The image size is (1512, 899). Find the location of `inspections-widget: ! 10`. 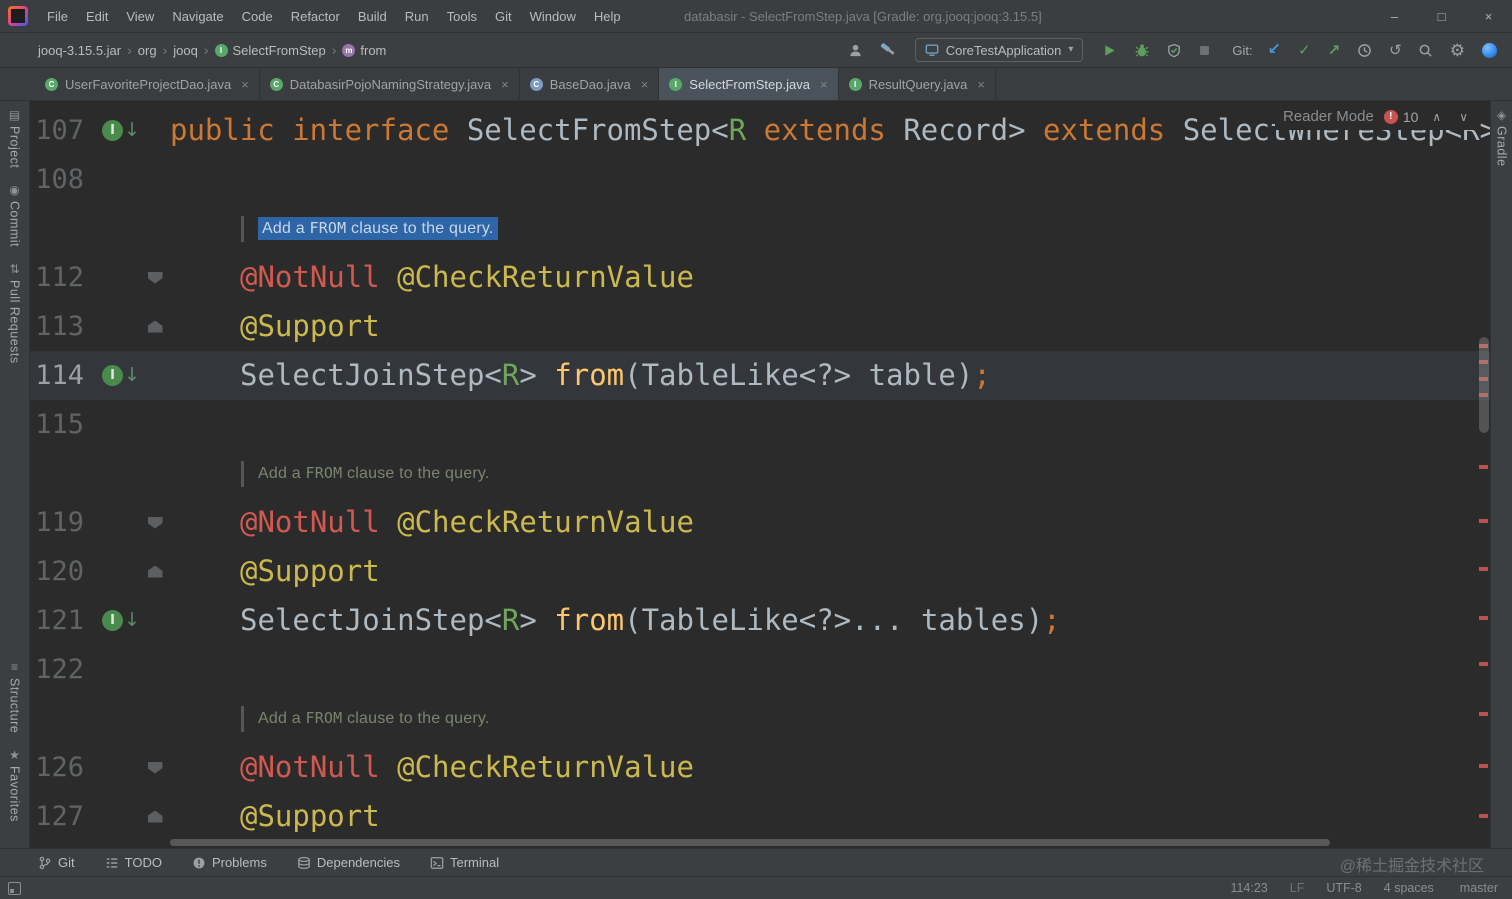

inspections-widget: ! 10 is located at coordinates (1400, 117).